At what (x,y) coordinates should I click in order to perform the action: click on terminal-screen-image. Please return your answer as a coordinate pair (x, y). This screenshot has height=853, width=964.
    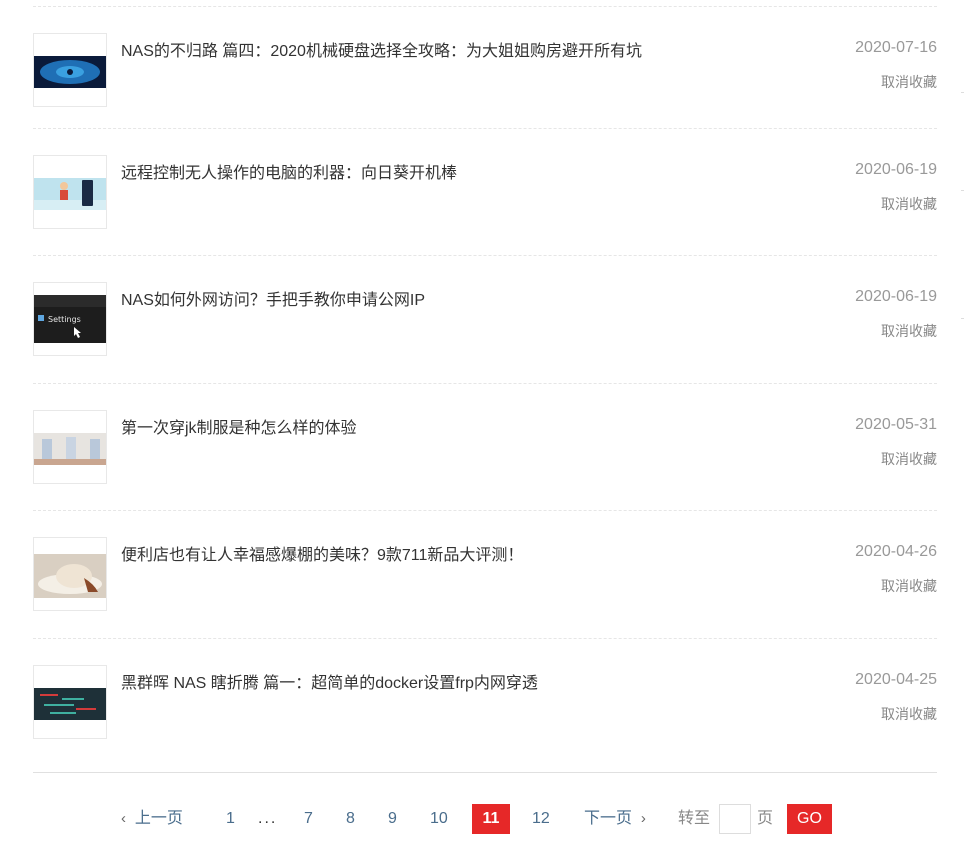
    Looking at the image, I should click on (70, 703).